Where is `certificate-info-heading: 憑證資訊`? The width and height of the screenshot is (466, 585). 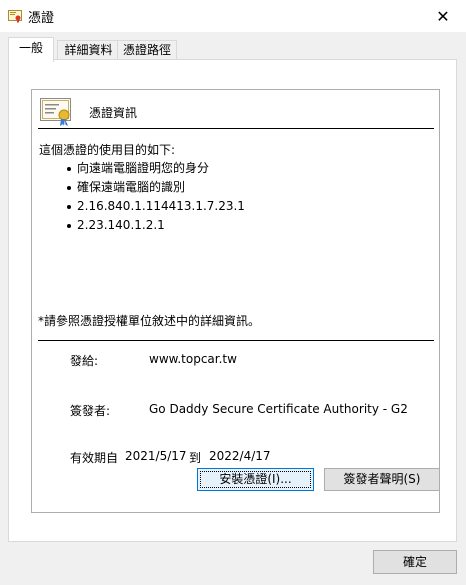 certificate-info-heading: 憑證資訊 is located at coordinates (113, 113).